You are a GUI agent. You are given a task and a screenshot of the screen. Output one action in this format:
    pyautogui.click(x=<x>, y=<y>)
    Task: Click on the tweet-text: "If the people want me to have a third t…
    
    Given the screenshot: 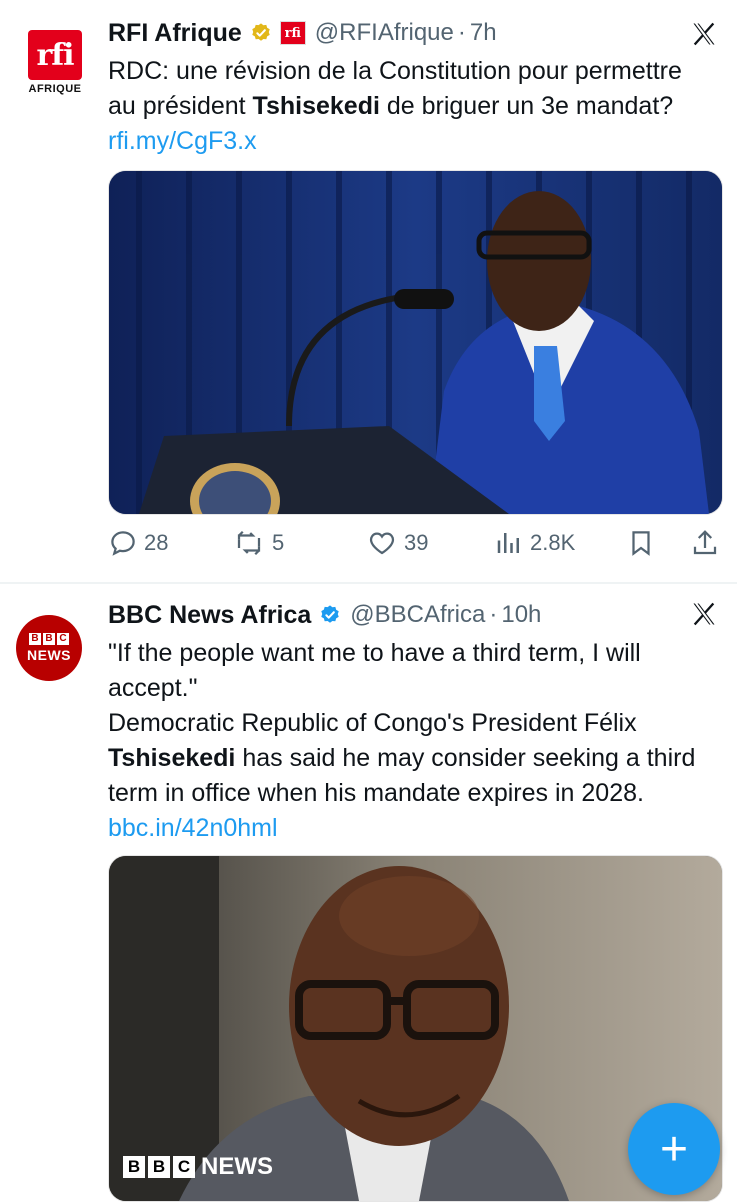 What is the action you would take?
    pyautogui.click(x=408, y=741)
    